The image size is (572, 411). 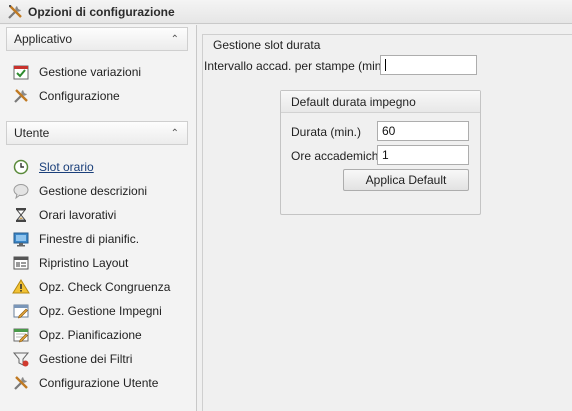 I want to click on calendar-edit-icon, so click(x=21, y=335).